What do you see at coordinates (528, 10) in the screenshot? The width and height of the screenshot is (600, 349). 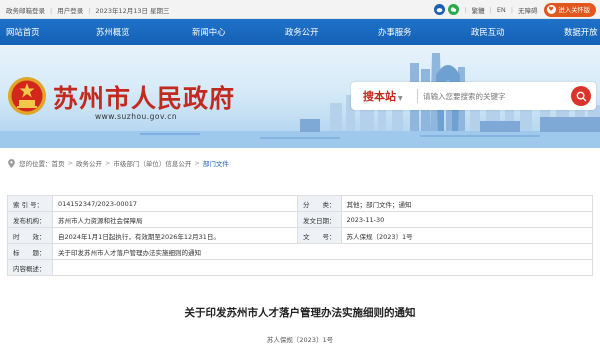 I see `accessibility-link: 无障碍` at bounding box center [528, 10].